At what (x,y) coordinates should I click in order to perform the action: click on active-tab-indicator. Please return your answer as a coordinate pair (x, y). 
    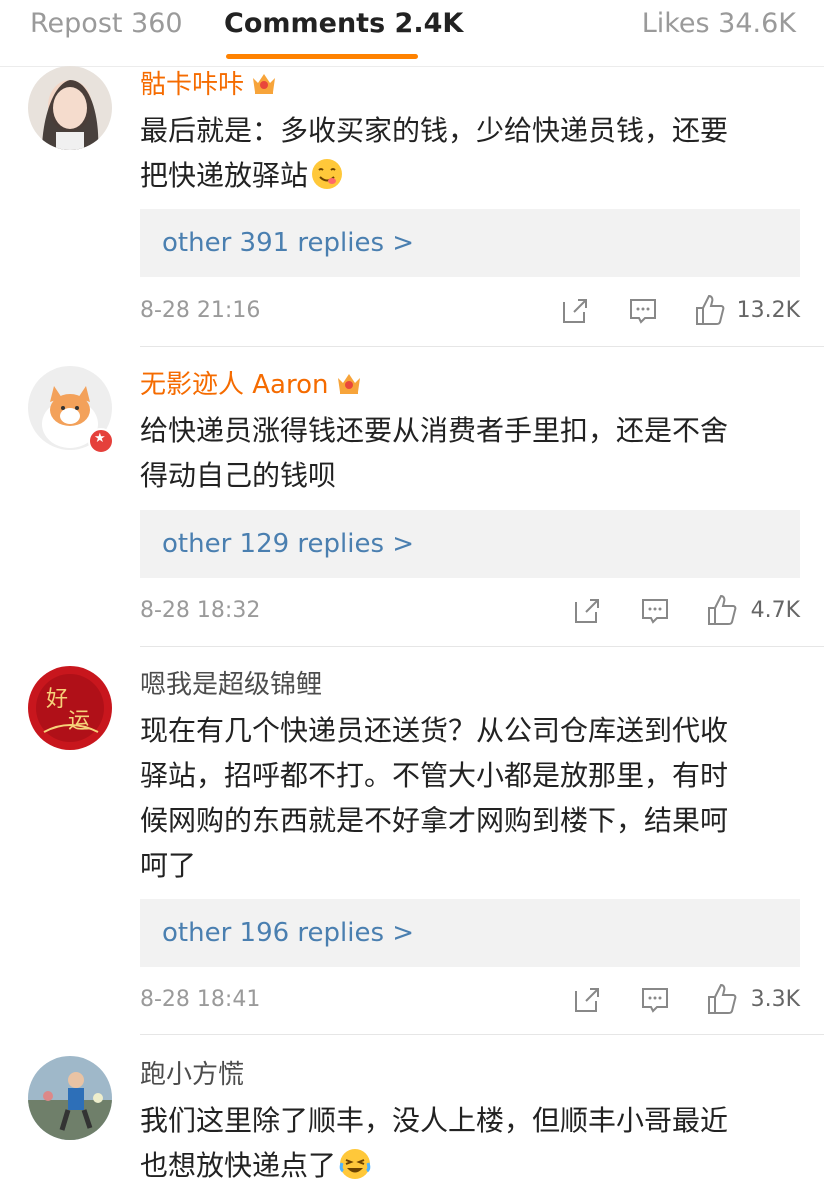
    Looking at the image, I should click on (322, 56).